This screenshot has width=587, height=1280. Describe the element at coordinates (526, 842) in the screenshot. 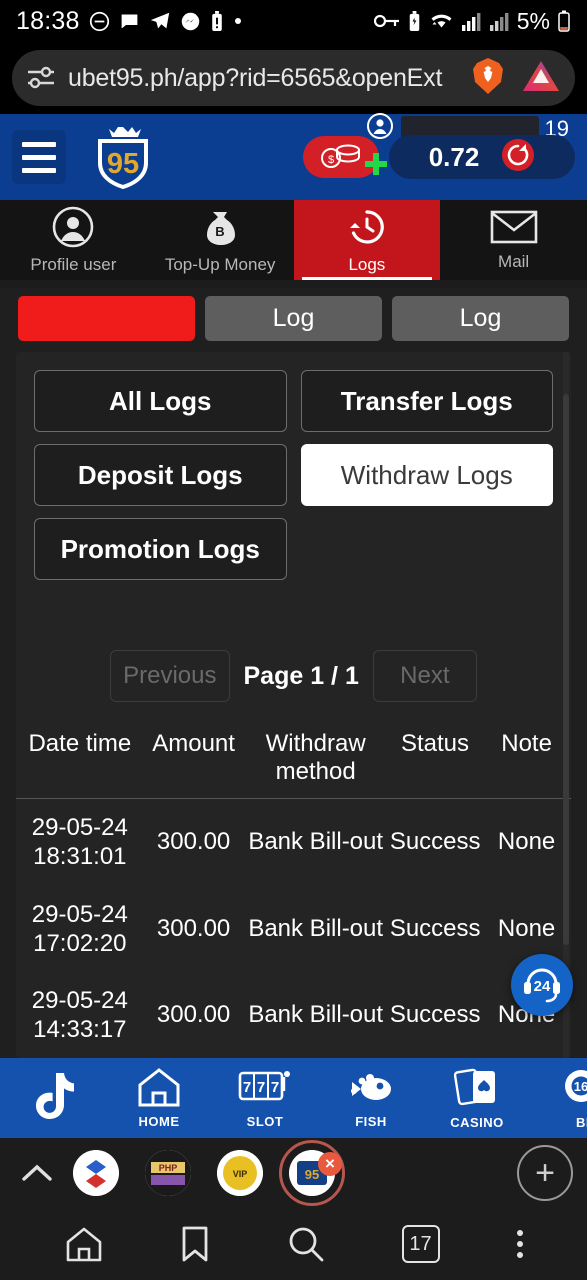

I see `cell-note: None` at that location.